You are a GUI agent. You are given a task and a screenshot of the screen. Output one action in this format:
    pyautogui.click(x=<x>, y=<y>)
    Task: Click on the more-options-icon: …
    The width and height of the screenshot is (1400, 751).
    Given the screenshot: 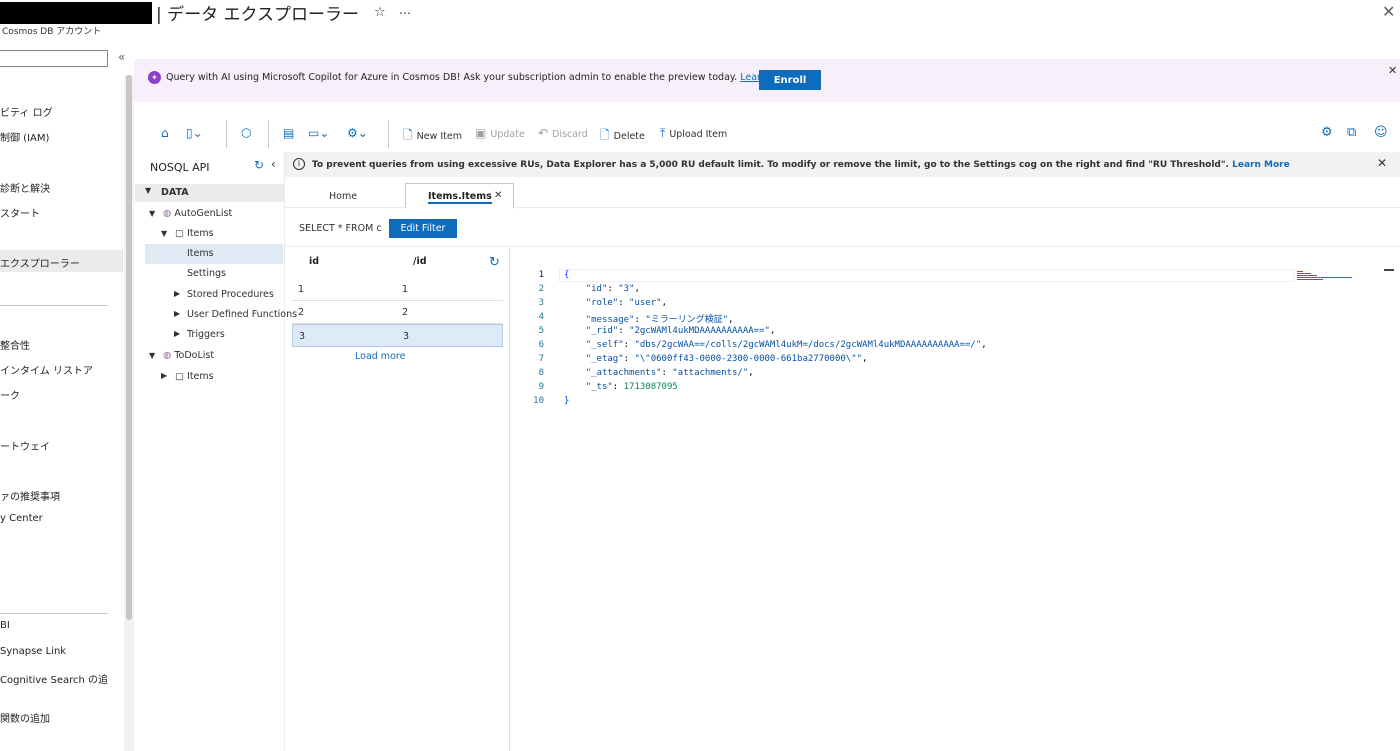 What is the action you would take?
    pyautogui.click(x=405, y=10)
    